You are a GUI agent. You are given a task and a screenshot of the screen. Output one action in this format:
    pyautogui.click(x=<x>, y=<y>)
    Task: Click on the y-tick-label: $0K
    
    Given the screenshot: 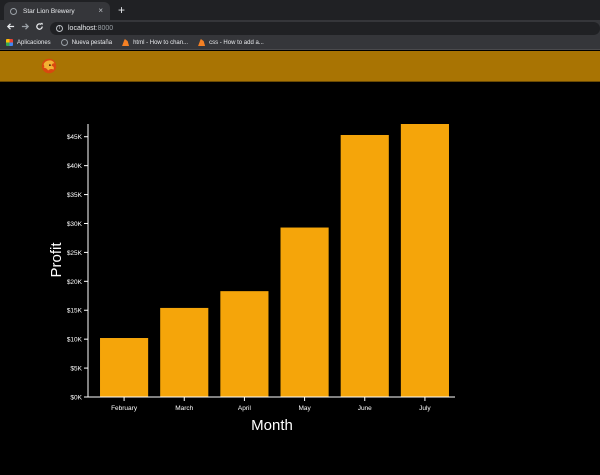 What is the action you would take?
    pyautogui.click(x=76, y=398)
    